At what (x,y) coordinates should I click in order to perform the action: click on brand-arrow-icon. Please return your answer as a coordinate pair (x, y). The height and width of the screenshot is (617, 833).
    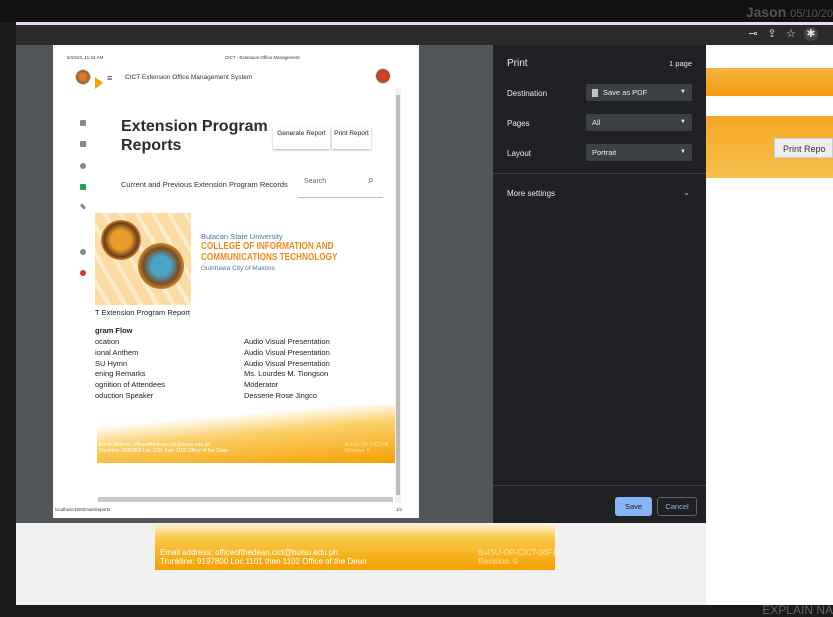
    Looking at the image, I should click on (99, 83).